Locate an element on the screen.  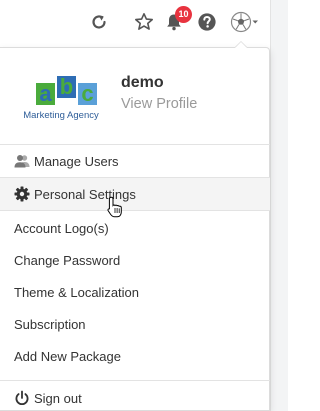
menu-item-label: Change Password is located at coordinates (67, 260).